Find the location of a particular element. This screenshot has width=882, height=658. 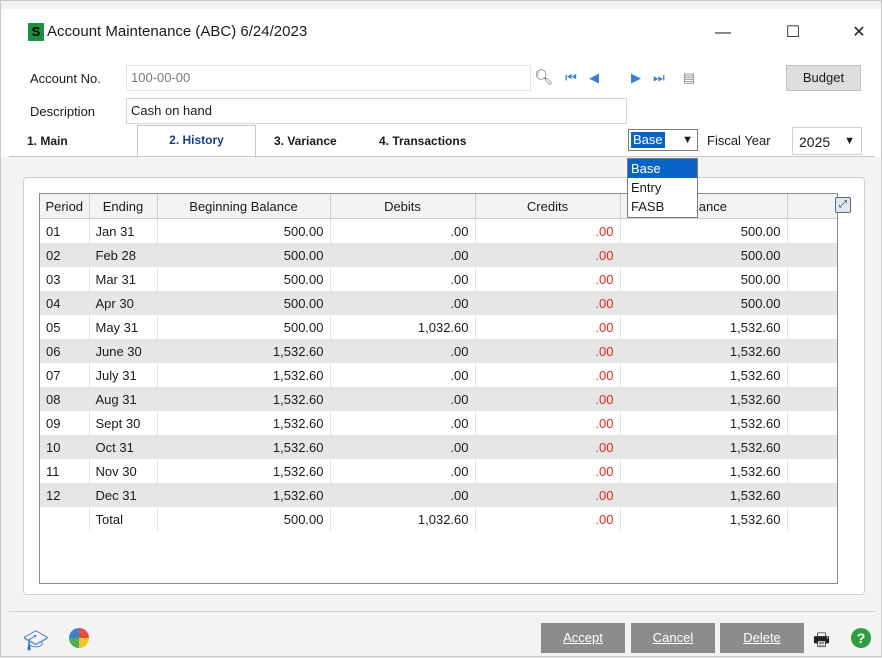

cell-ending: Dec 31 is located at coordinates (123, 495).